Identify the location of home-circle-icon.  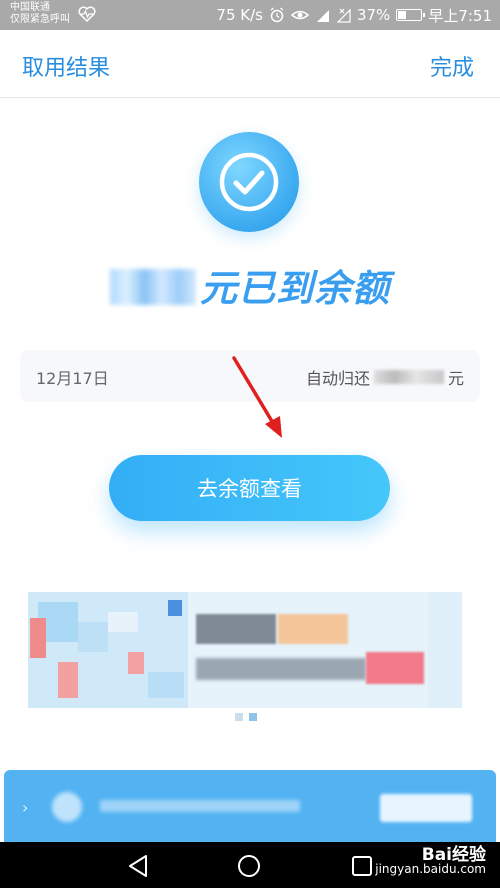
(249, 866).